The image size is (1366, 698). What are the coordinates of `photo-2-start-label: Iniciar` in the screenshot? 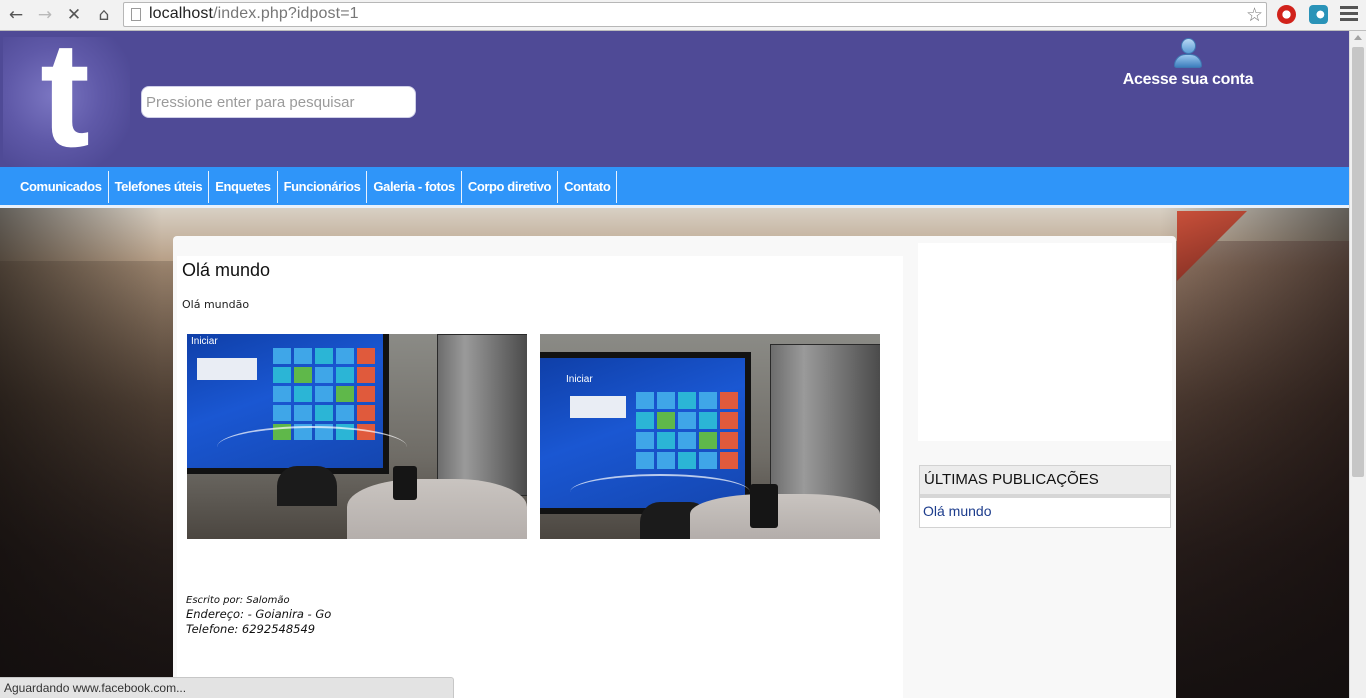 It's located at (579, 379).